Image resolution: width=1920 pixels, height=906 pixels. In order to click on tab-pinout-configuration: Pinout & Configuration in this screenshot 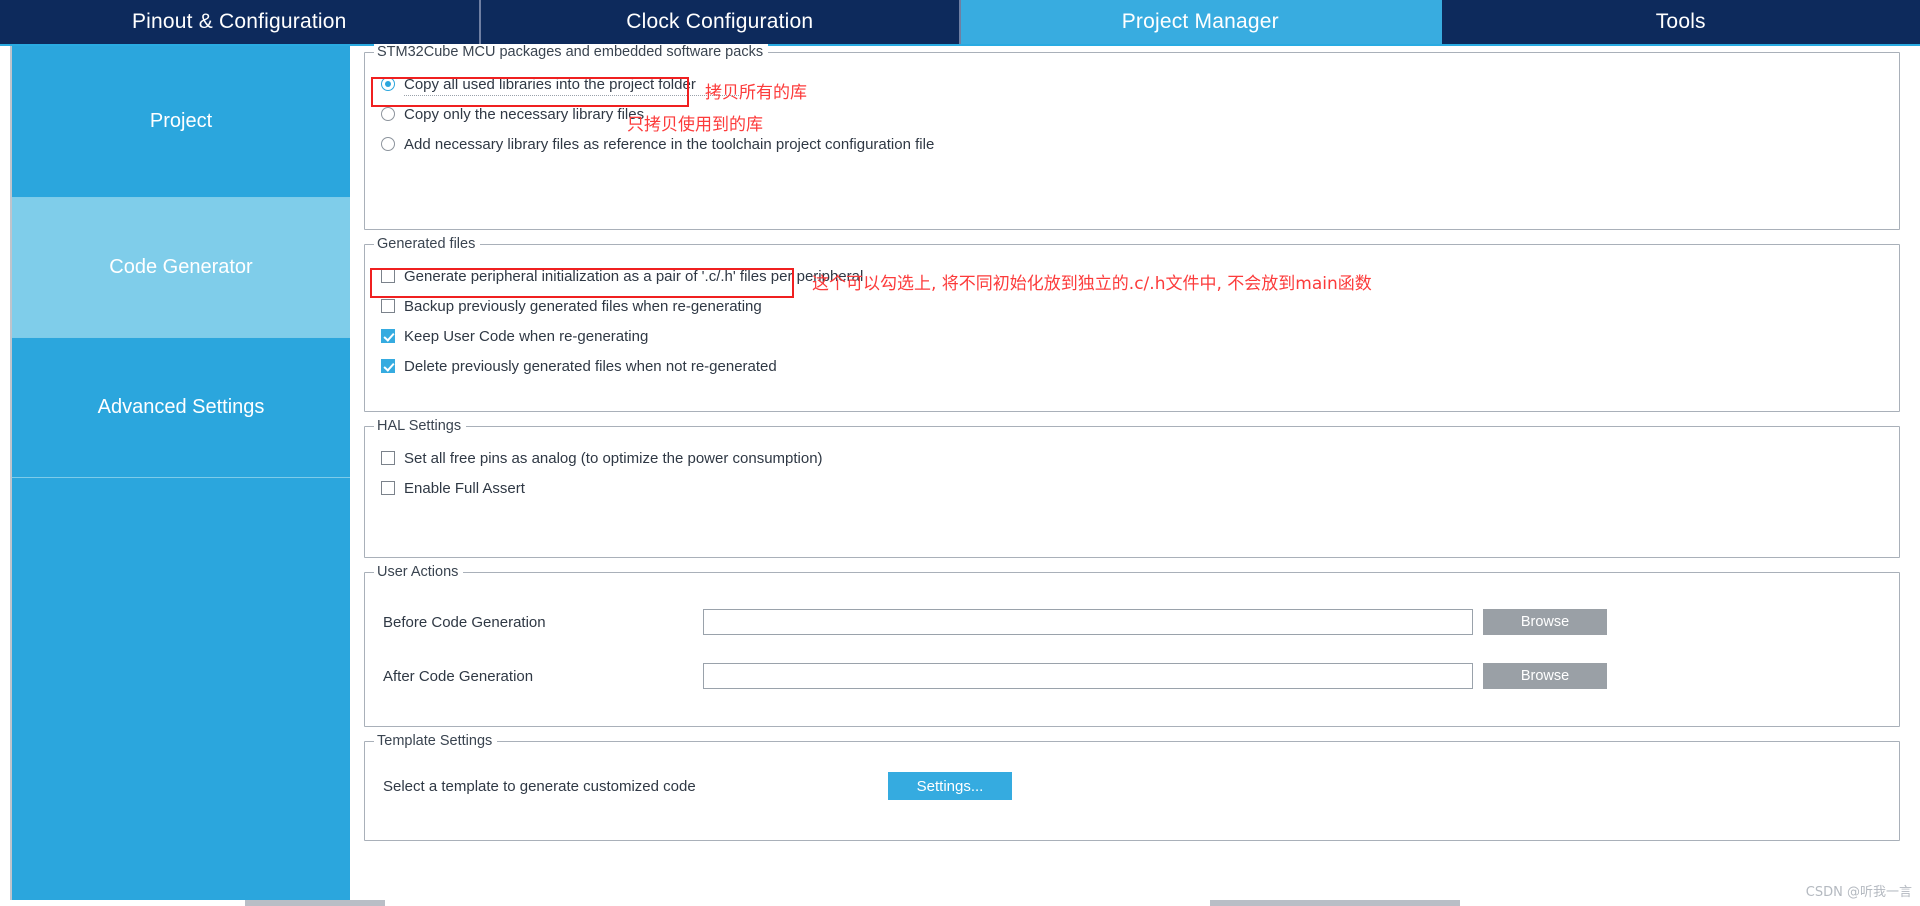, I will do `click(240, 22)`.